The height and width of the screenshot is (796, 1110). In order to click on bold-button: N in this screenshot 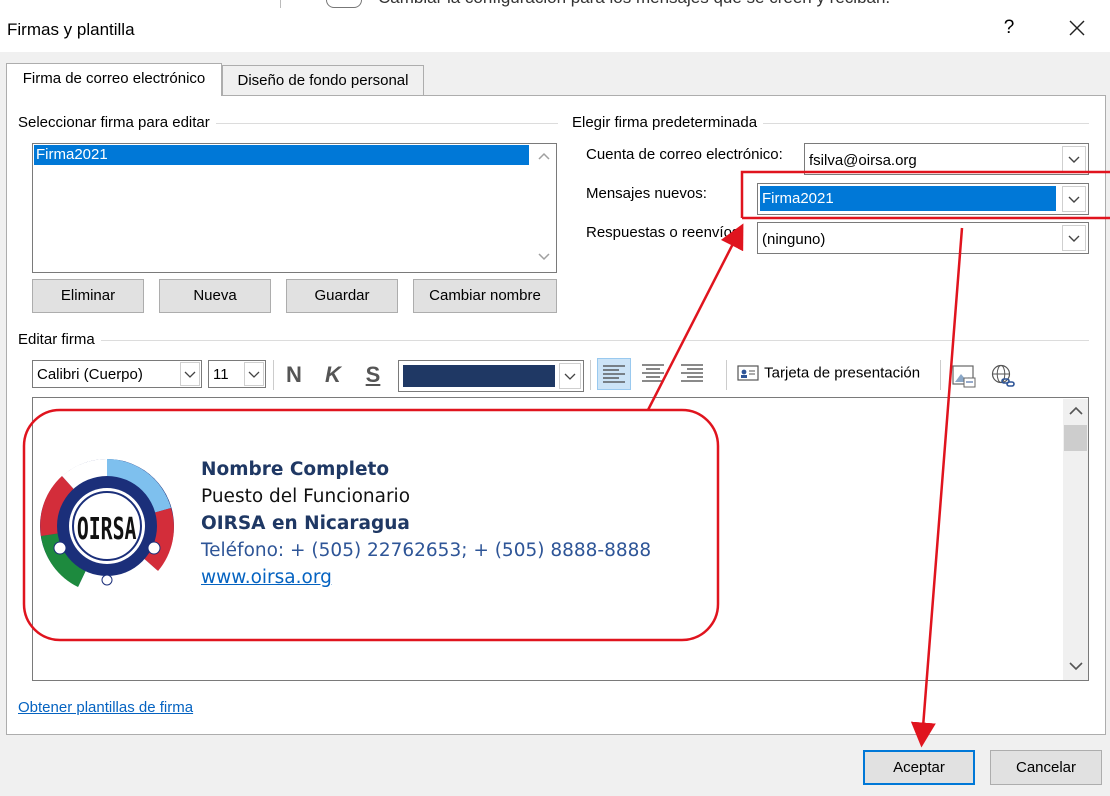, I will do `click(294, 375)`.